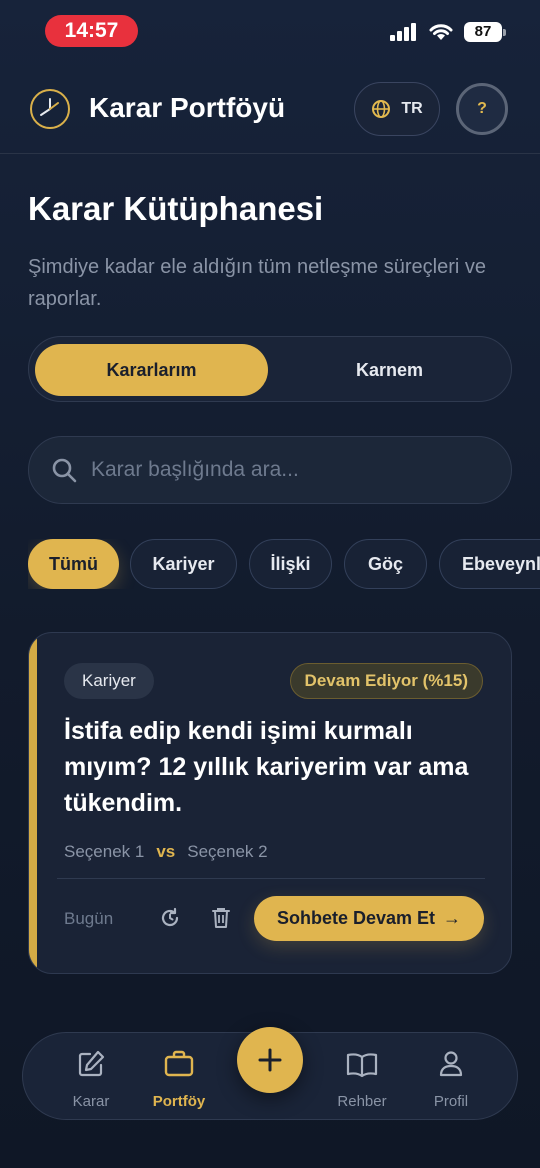 The image size is (540, 1168). What do you see at coordinates (50, 109) in the screenshot?
I see `logo-clock-icon` at bounding box center [50, 109].